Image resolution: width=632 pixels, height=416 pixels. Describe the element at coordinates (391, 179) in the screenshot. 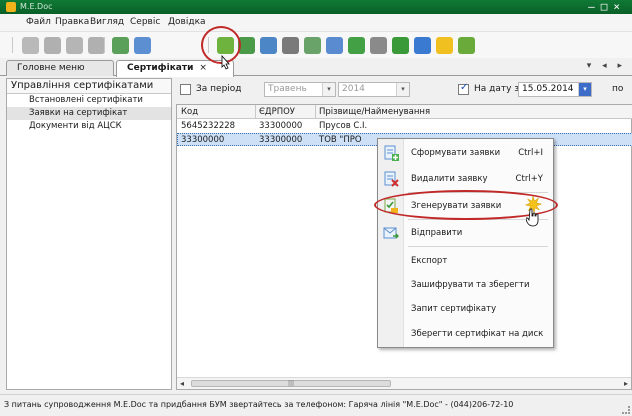

I see `delete-request-icon` at that location.